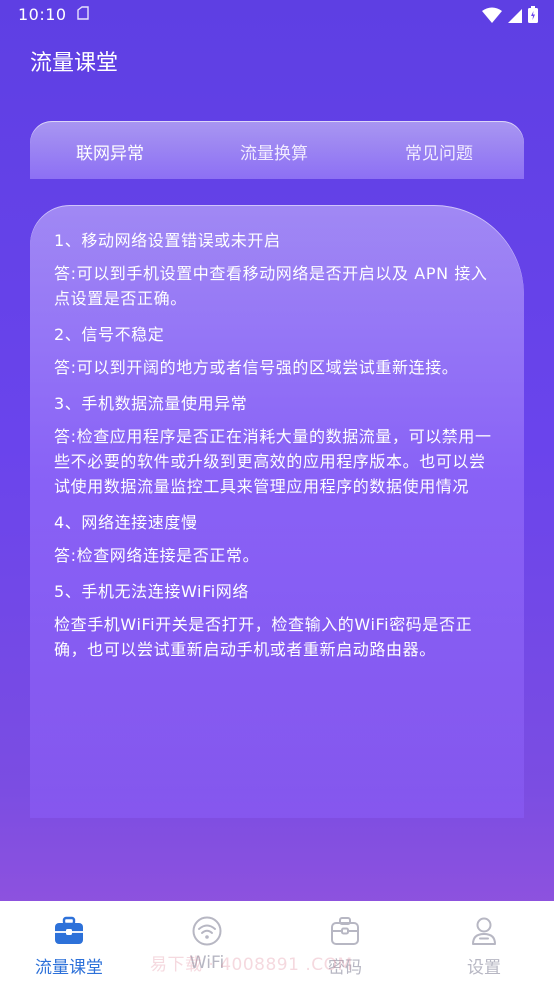 This screenshot has width=554, height=984. I want to click on qa-item: 2、信号不稳定 答:可以到开阔的地方或者信号强的区域尝试重新连接。, so click(277, 351).